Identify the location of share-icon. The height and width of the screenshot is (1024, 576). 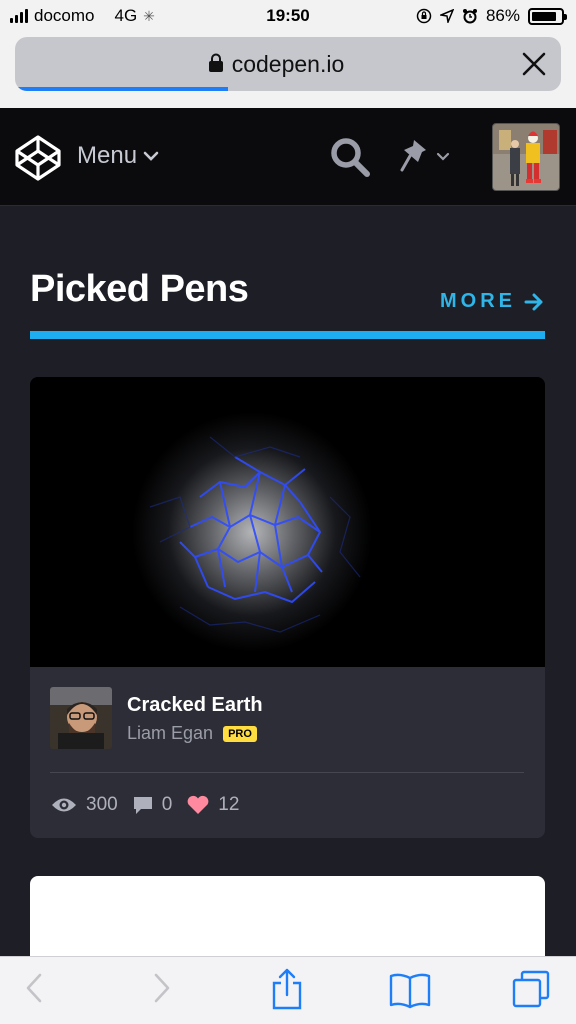
(287, 989).